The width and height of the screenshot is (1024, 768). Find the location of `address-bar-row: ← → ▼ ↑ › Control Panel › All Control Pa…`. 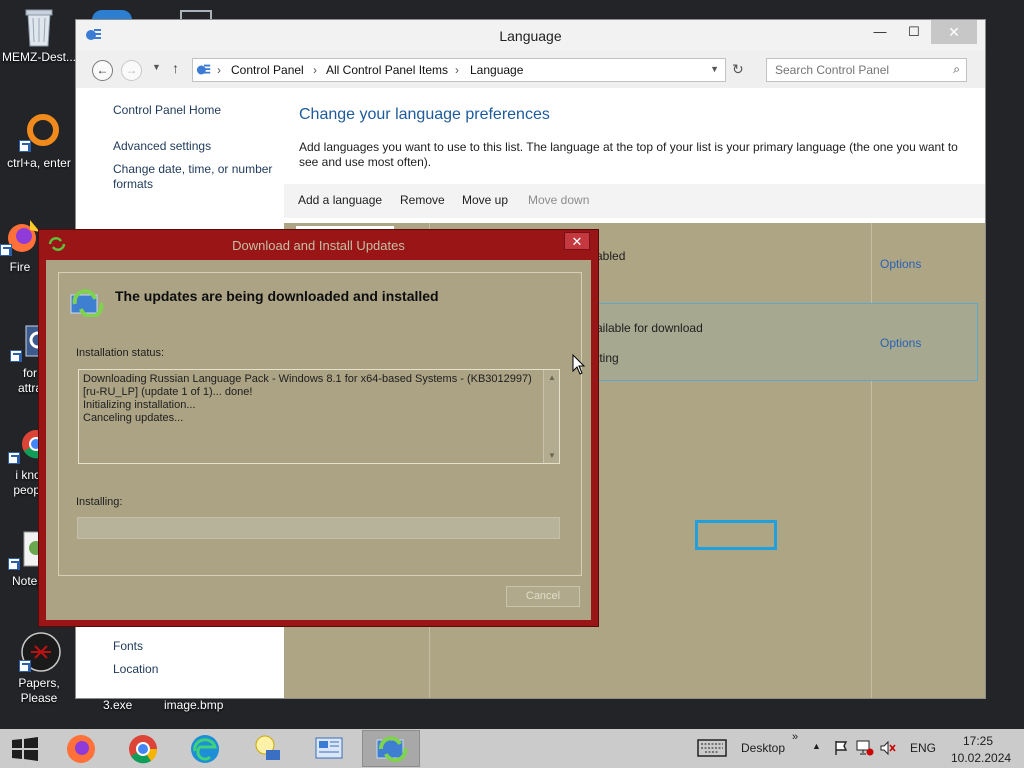

address-bar-row: ← → ▼ ↑ › Control Panel › All Control Pa… is located at coordinates (530, 69).